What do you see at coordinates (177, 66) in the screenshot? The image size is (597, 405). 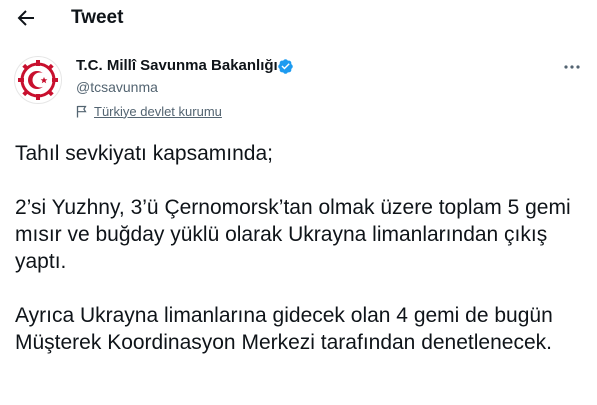 I see `display-name: T.C. Millî Savunma Bakanlığı` at bounding box center [177, 66].